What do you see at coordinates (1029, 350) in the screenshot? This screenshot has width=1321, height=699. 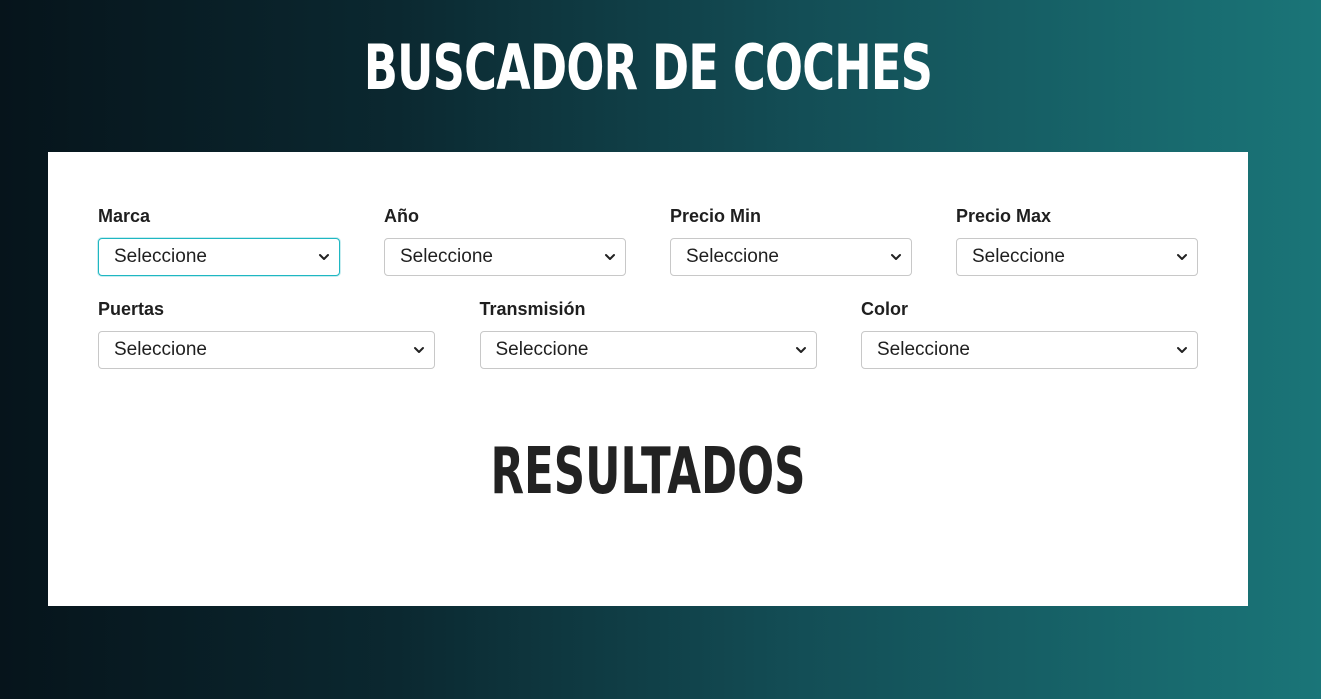 I see `color-select: Seleccione` at bounding box center [1029, 350].